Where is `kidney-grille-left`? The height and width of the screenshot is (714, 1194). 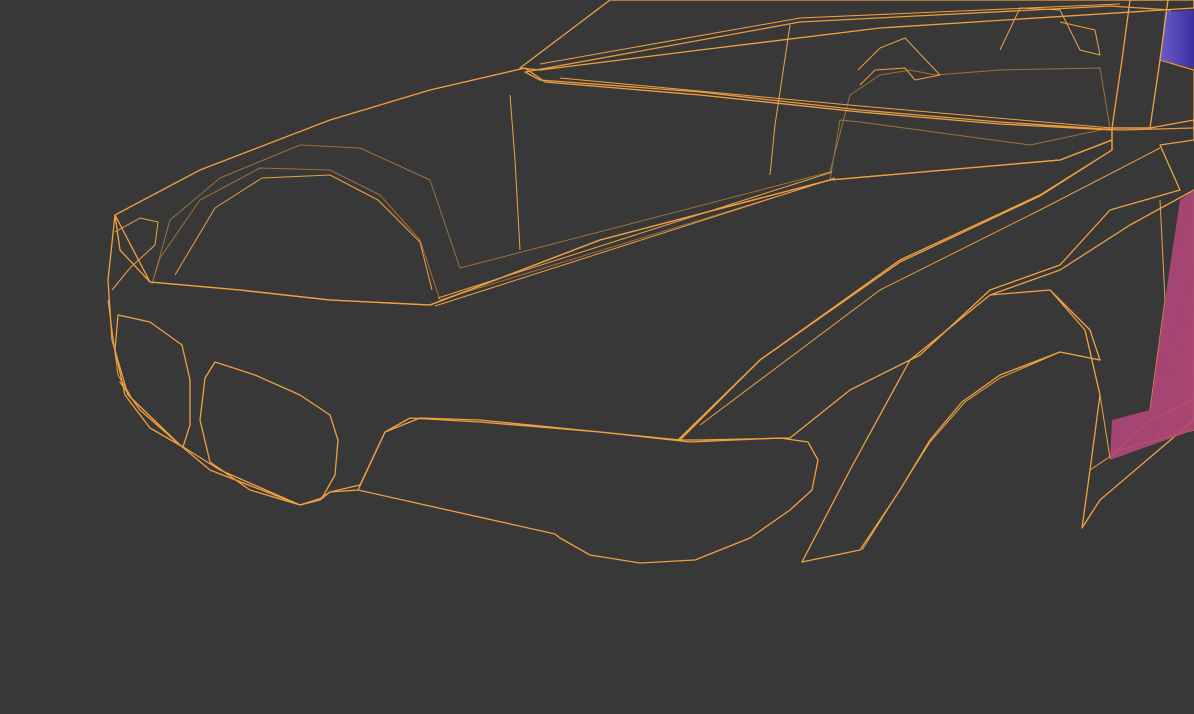 kidney-grille-left is located at coordinates (152, 381).